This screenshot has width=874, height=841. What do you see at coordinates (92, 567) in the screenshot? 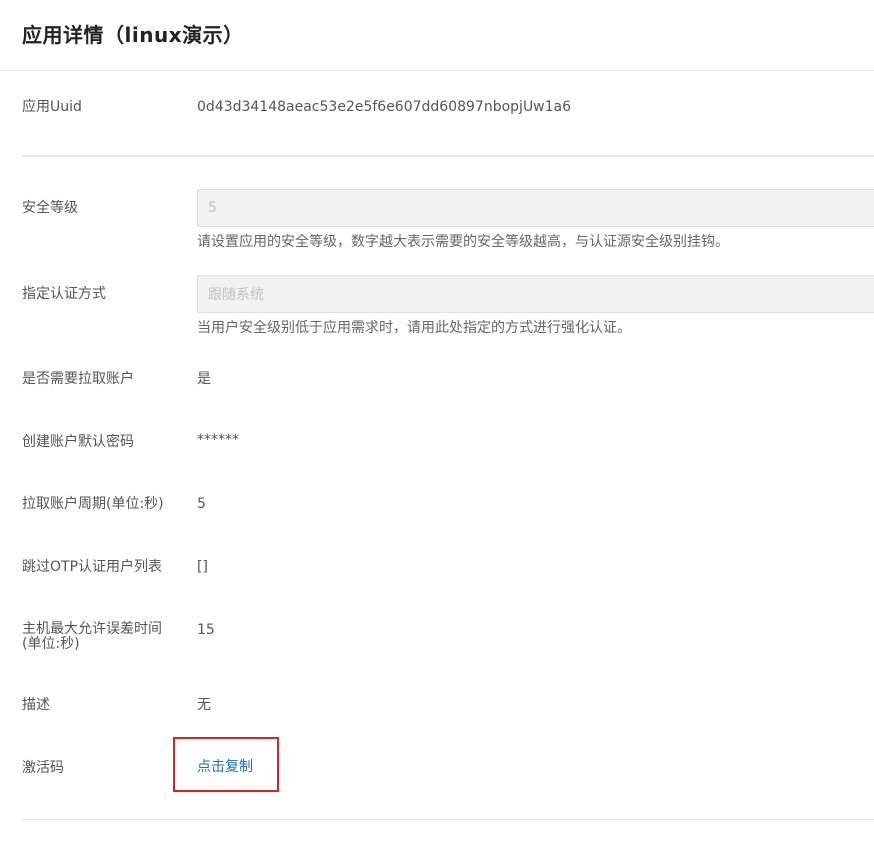
I see `skip-otp-label: 跳过OTP认证用户列表` at bounding box center [92, 567].